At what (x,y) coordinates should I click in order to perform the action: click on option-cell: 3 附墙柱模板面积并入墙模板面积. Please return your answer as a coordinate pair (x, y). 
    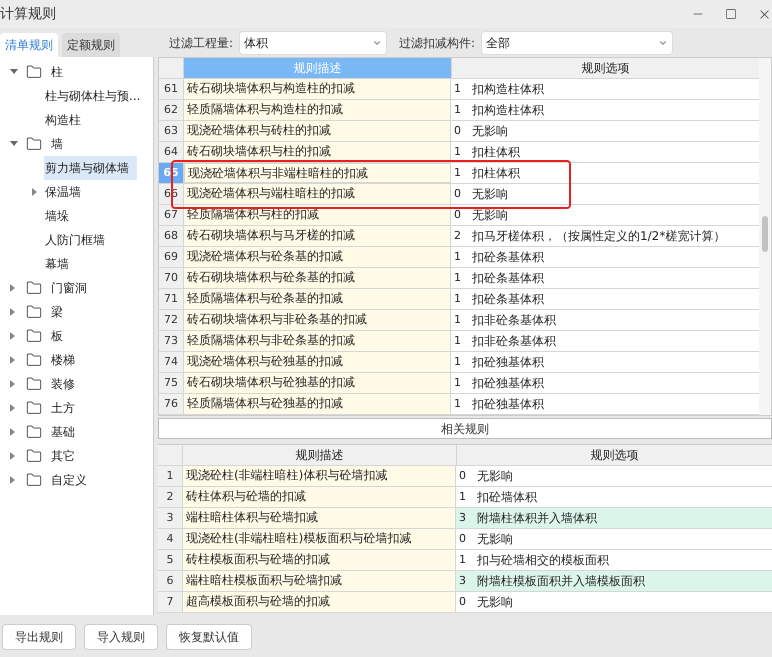
    Looking at the image, I should click on (614, 581).